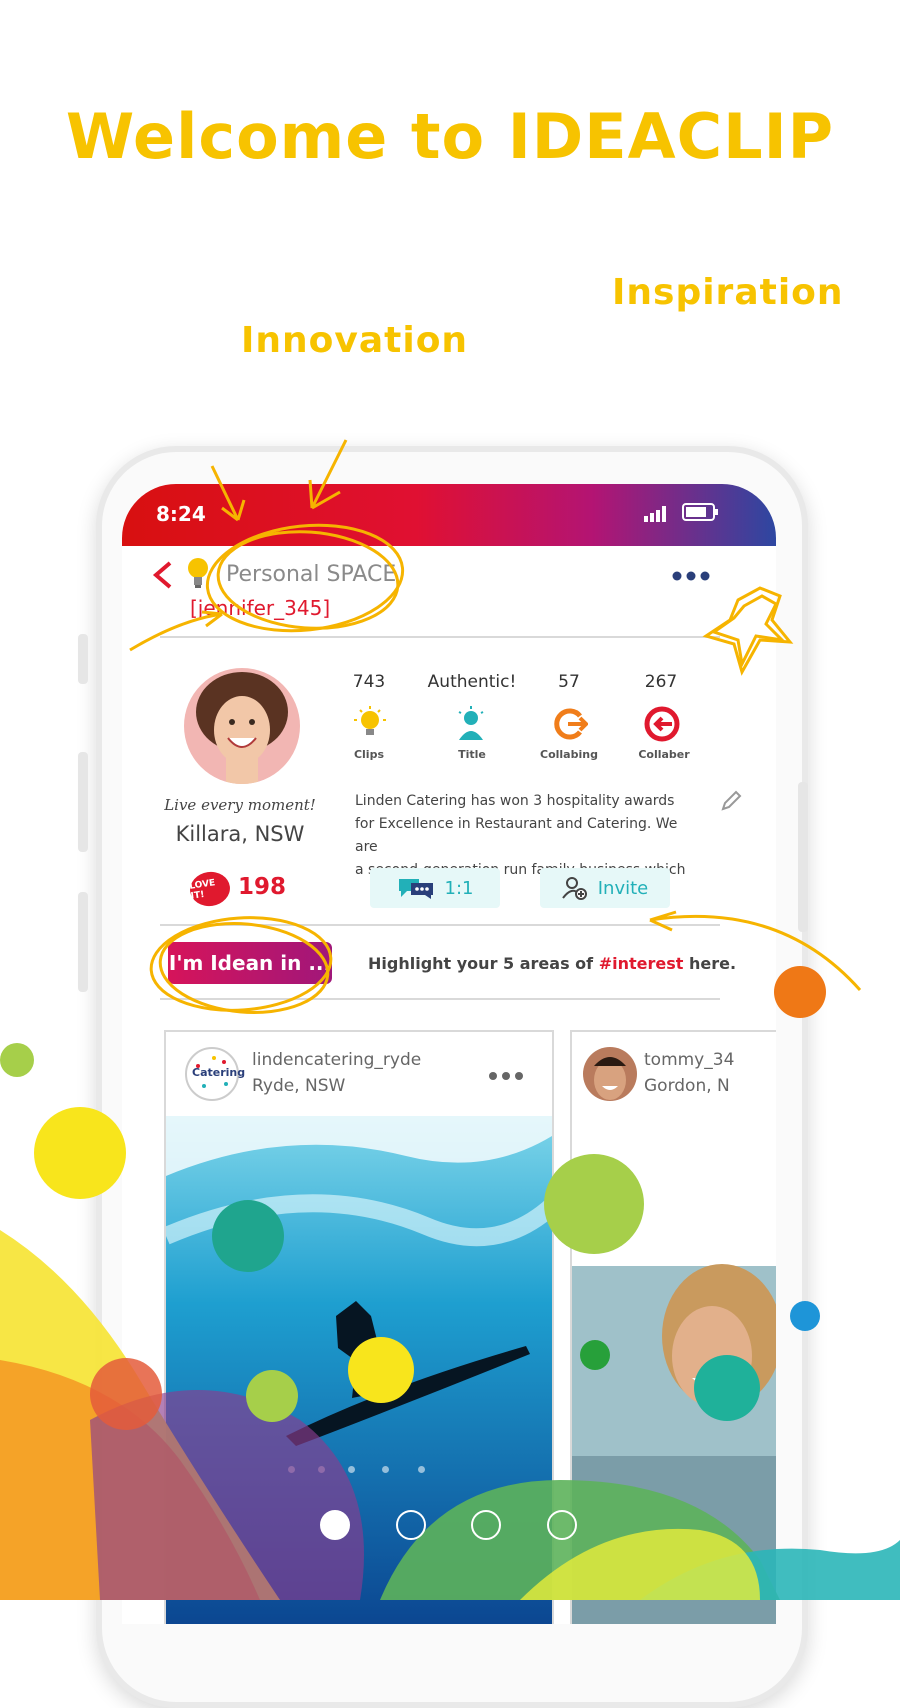 This screenshot has height=1708, width=900. What do you see at coordinates (299, 1086) in the screenshot?
I see `post-location: Ryde, NSW` at bounding box center [299, 1086].